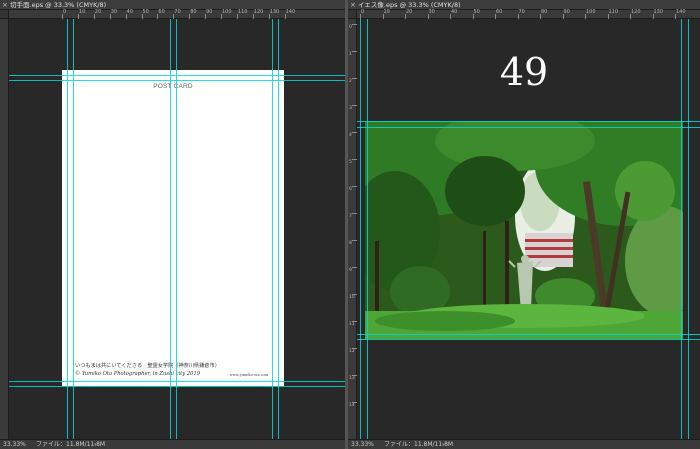 This screenshot has width=700, height=449. Describe the element at coordinates (350, 189) in the screenshot. I see `ruler-label: 6` at that location.